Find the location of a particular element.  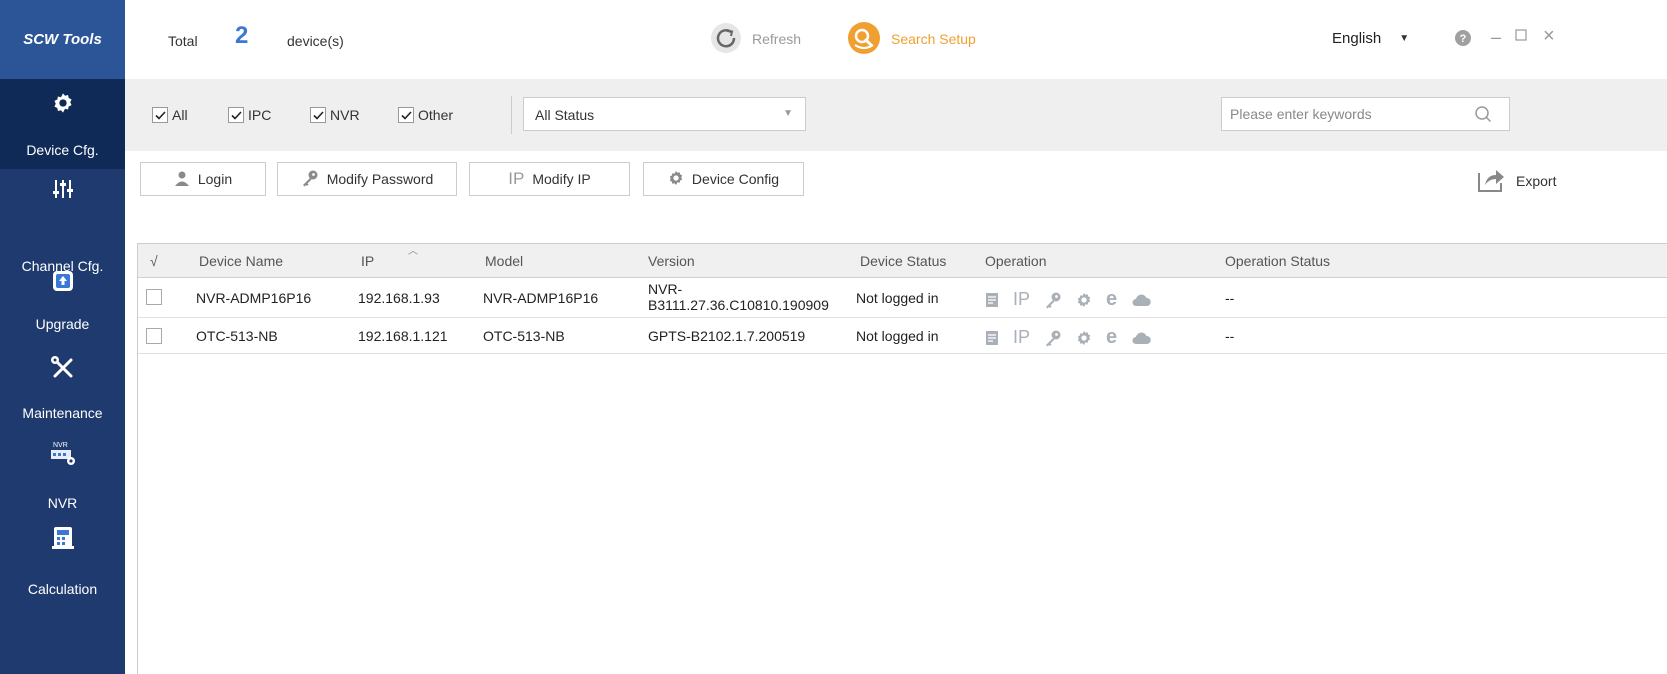

help-icon: ? is located at coordinates (1463, 39).